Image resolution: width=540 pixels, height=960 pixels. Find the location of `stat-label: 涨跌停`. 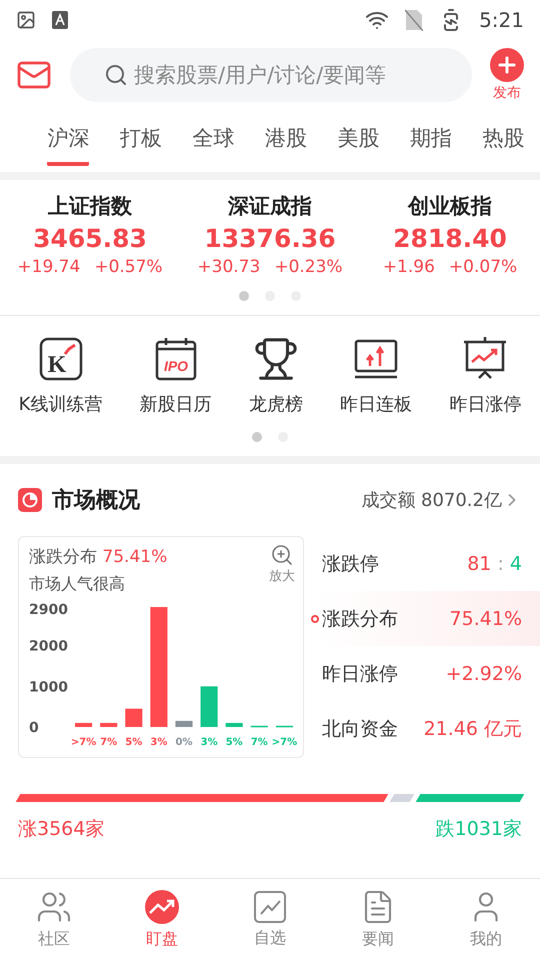

stat-label: 涨跌停 is located at coordinates (351, 564).